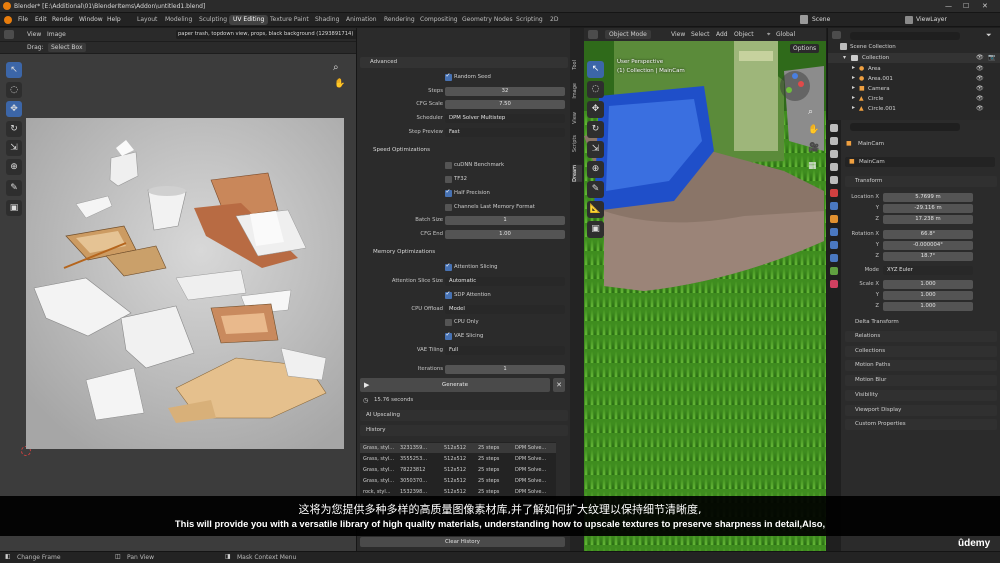 Image resolution: width=1000 pixels, height=563 pixels. Describe the element at coordinates (931, 19) in the screenshot. I see `view-layer-name: ViewLayer` at that location.